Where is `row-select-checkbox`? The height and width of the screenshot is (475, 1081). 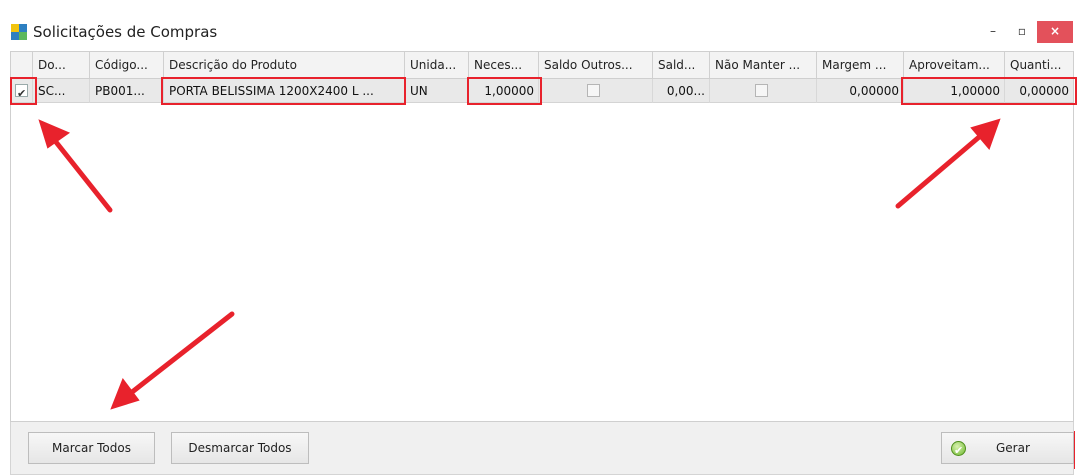
row-select-checkbox is located at coordinates (21, 92).